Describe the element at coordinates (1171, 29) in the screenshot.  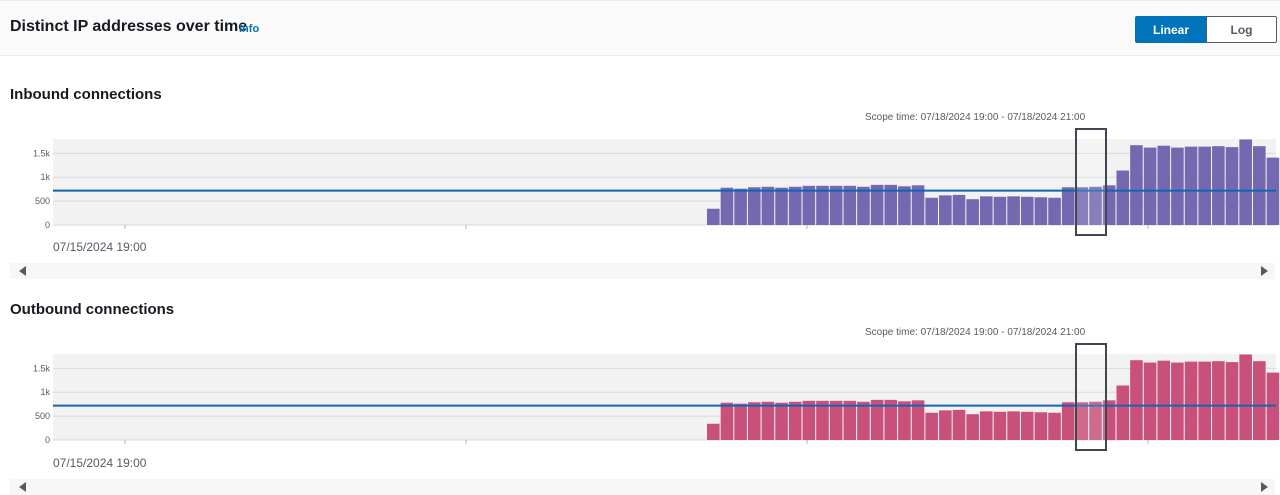
I see `linear-scale-button: Linear` at that location.